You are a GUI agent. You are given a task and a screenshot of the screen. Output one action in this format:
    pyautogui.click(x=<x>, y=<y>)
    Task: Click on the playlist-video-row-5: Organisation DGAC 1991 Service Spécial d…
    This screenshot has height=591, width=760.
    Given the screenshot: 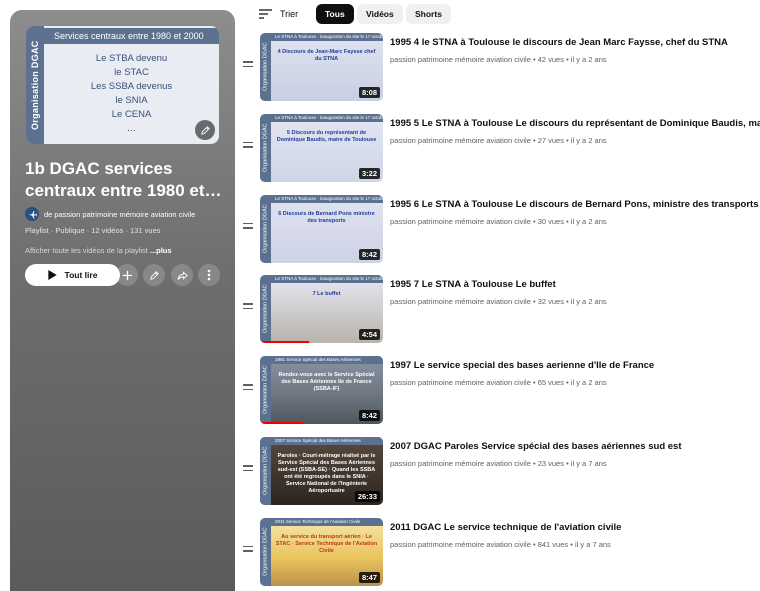 What is the action you would take?
    pyautogui.click(x=500, y=391)
    